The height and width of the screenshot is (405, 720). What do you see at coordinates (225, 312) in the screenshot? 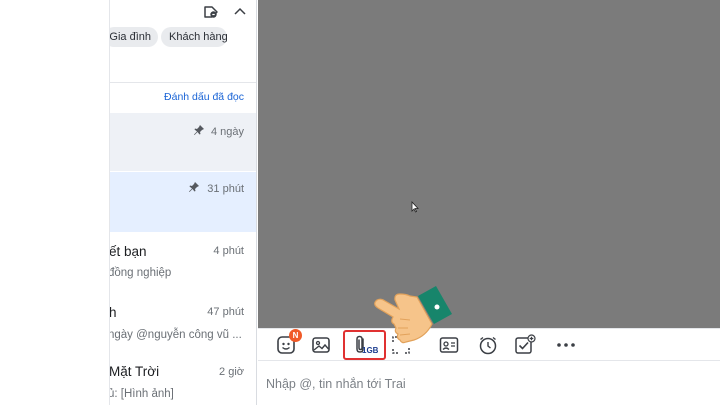
I see `conversation-time: 47 phút` at bounding box center [225, 312].